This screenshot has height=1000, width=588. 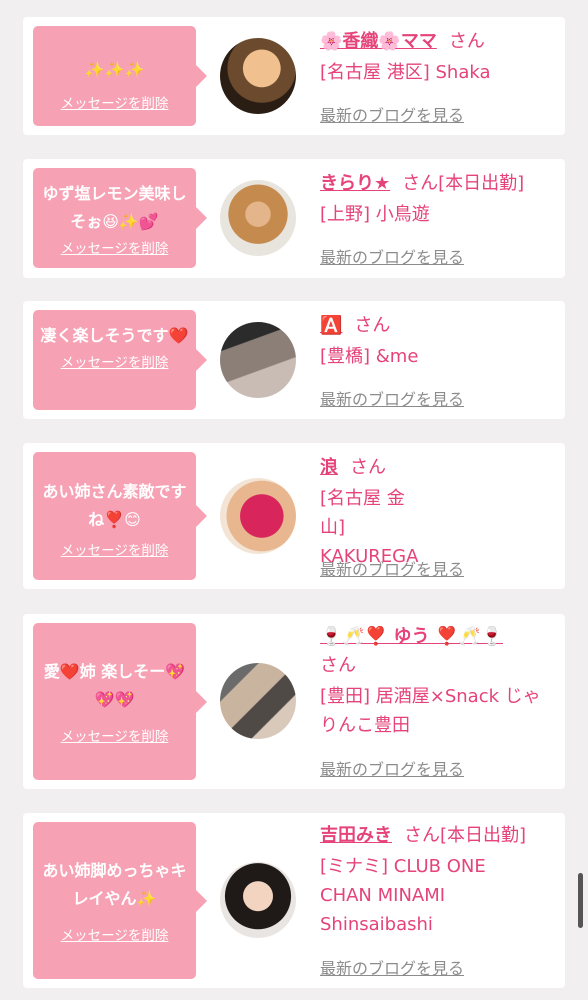 I want to click on message-bubble: 凄く楽しそうです❤️ メッセージを削除, so click(x=120, y=360).